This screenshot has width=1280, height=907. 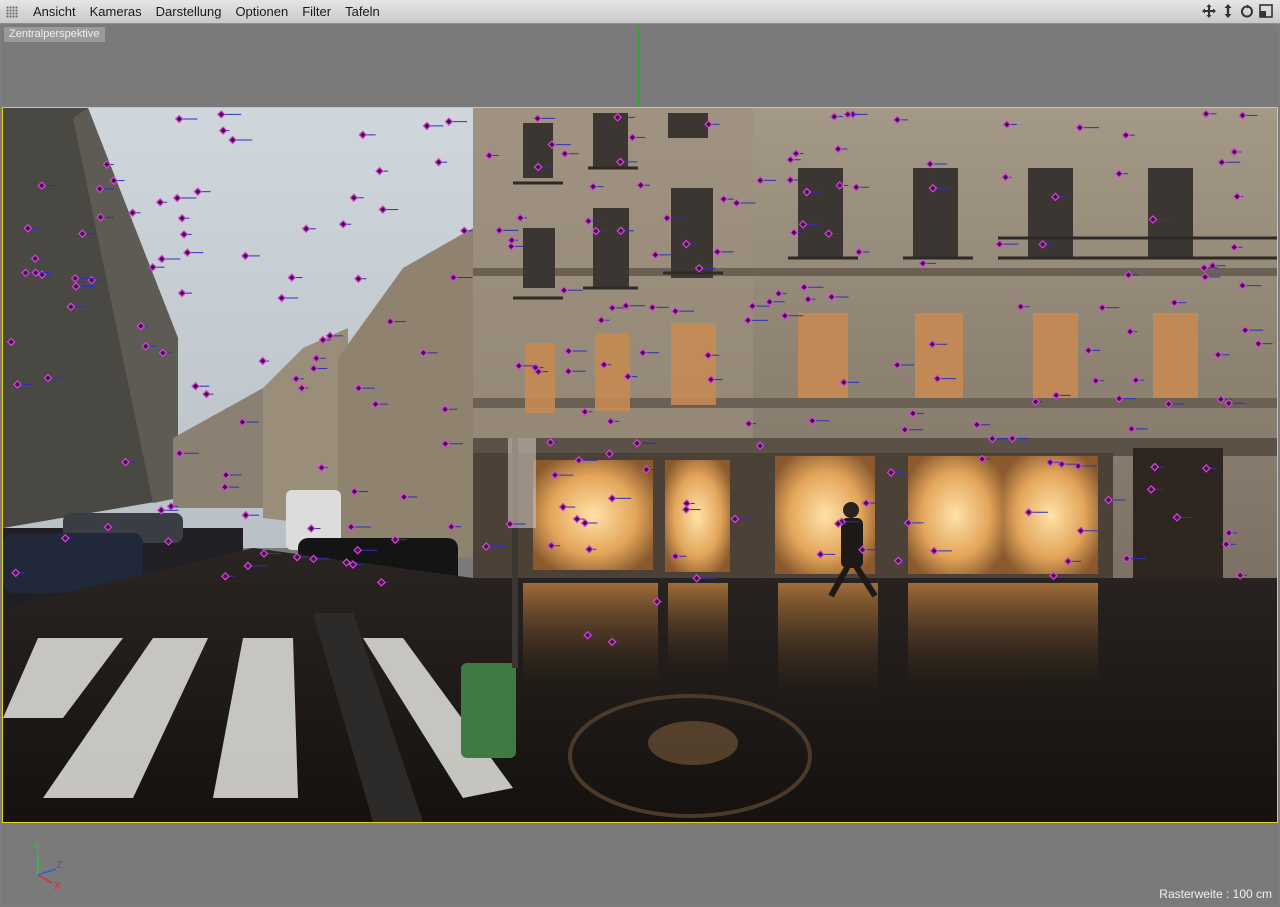 I want to click on move-icon, so click(x=1209, y=11).